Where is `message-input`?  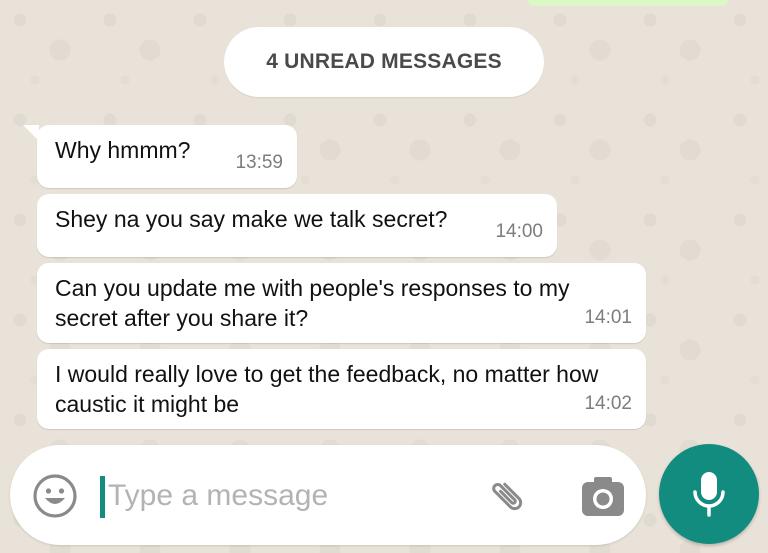 message-input is located at coordinates (288, 496).